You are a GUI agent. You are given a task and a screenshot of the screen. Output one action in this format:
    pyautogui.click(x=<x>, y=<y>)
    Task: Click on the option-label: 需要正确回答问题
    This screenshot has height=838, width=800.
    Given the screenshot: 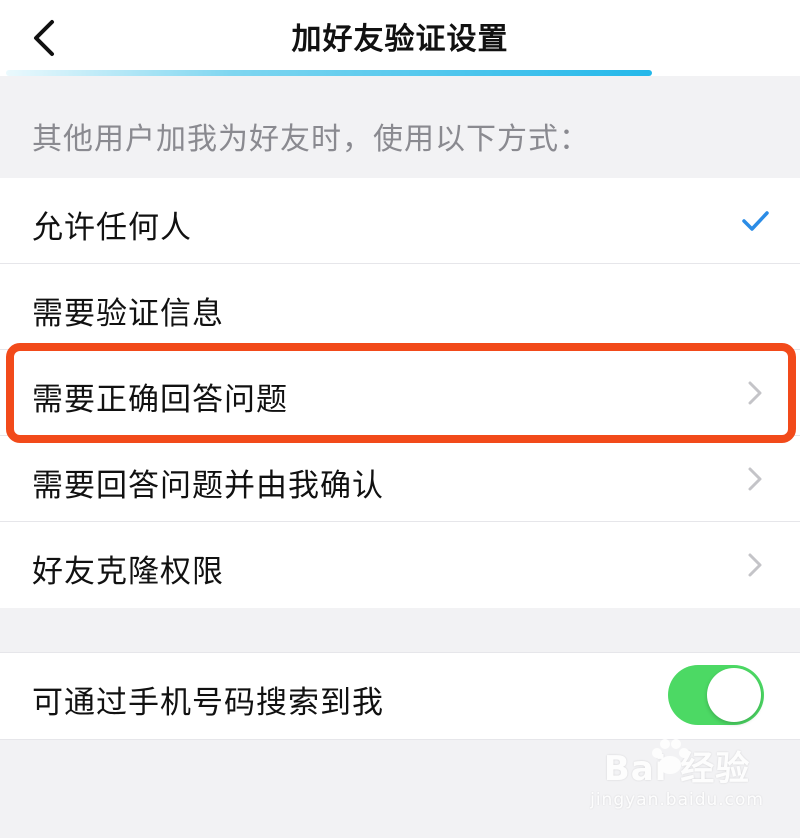 What is the action you would take?
    pyautogui.click(x=160, y=400)
    